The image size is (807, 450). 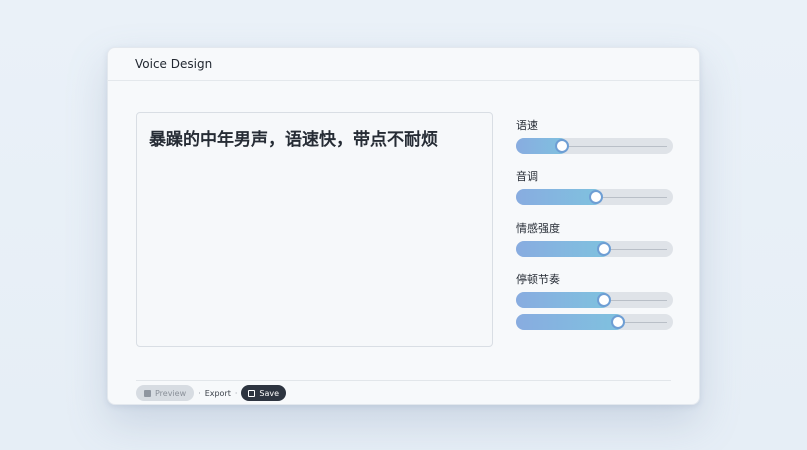 I want to click on slider-emotion-intensity: 情感强度, so click(x=595, y=239).